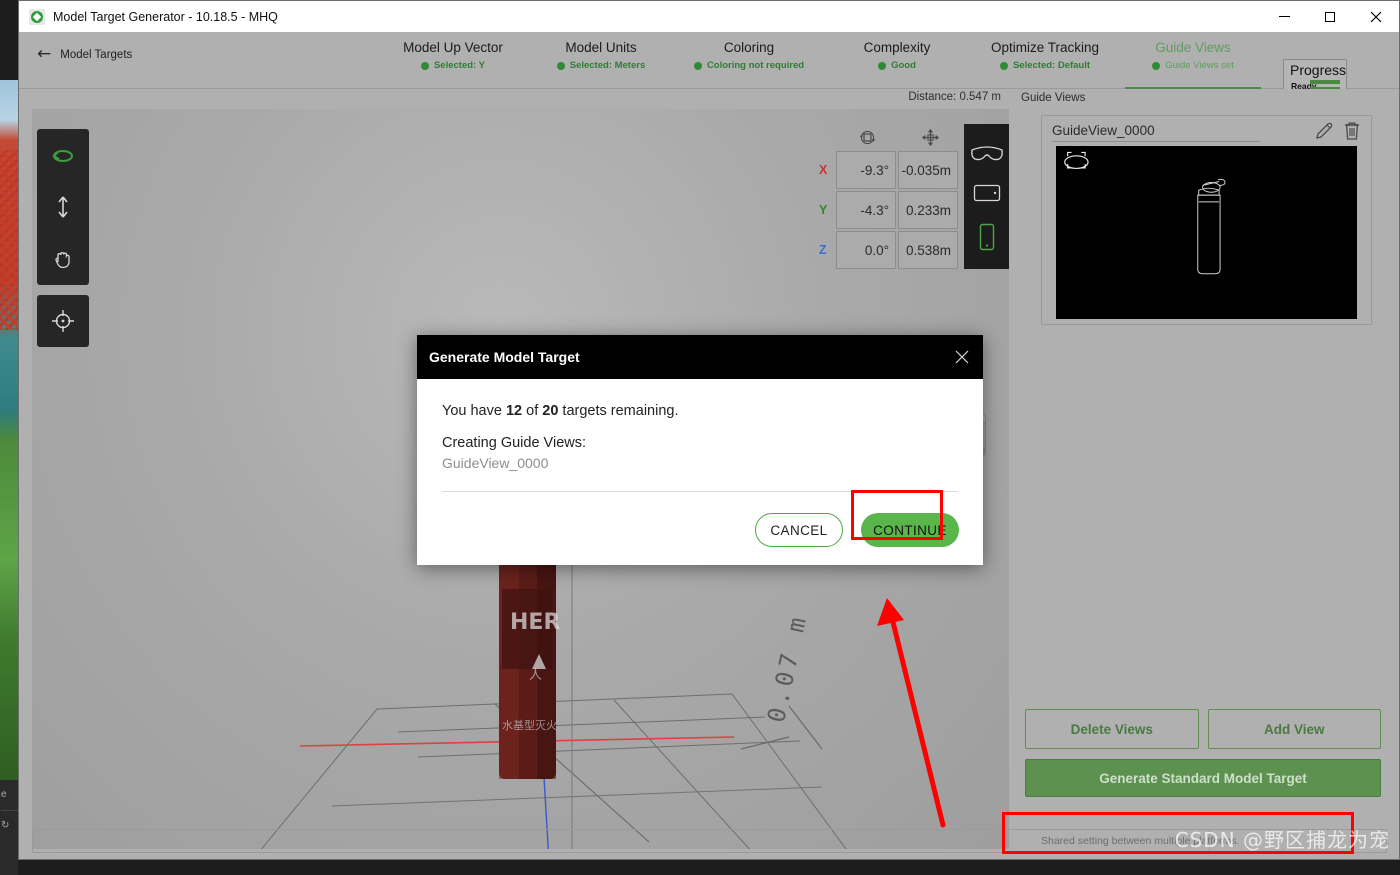 Image resolution: width=1400 pixels, height=875 pixels. Describe the element at coordinates (514, 411) in the screenshot. I see `targets-remaining-count: 12` at that location.